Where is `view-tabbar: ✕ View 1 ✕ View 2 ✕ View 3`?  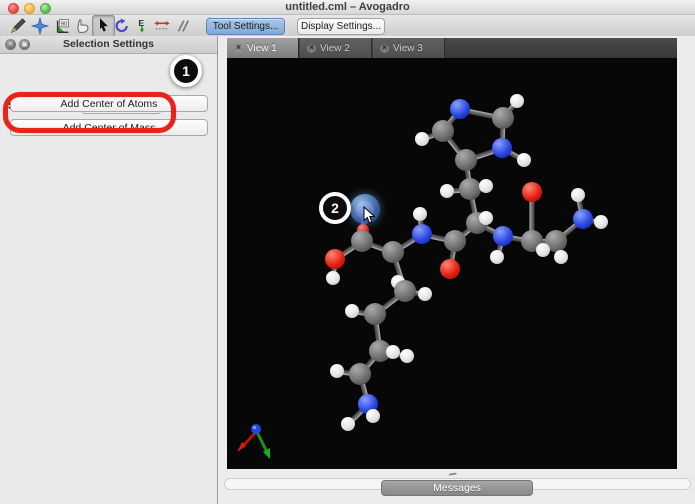 view-tabbar: ✕ View 1 ✕ View 2 ✕ View 3 is located at coordinates (452, 48).